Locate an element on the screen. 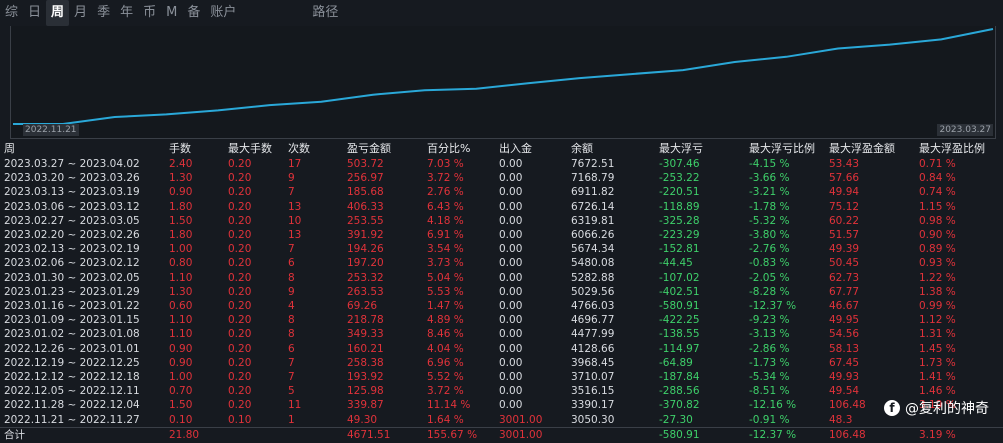 Image resolution: width=1003 pixels, height=443 pixels. table-cell: -288.56 is located at coordinates (679, 391).